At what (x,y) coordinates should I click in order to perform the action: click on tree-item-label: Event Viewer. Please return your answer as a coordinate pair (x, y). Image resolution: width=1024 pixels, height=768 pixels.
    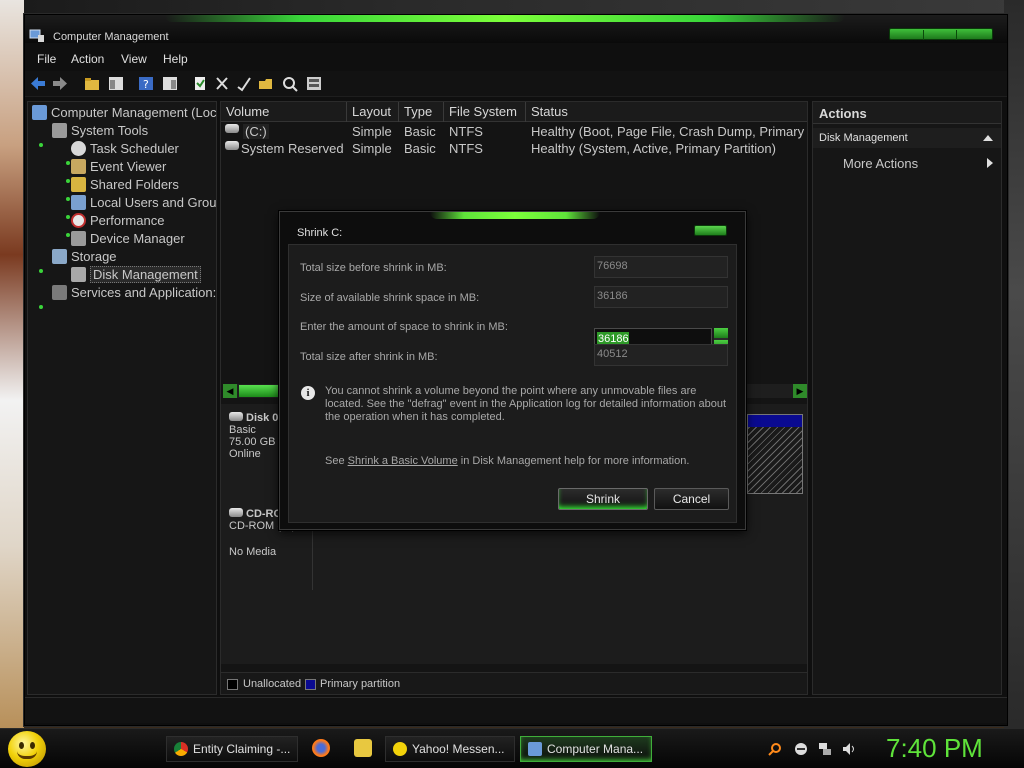
    Looking at the image, I should click on (128, 166).